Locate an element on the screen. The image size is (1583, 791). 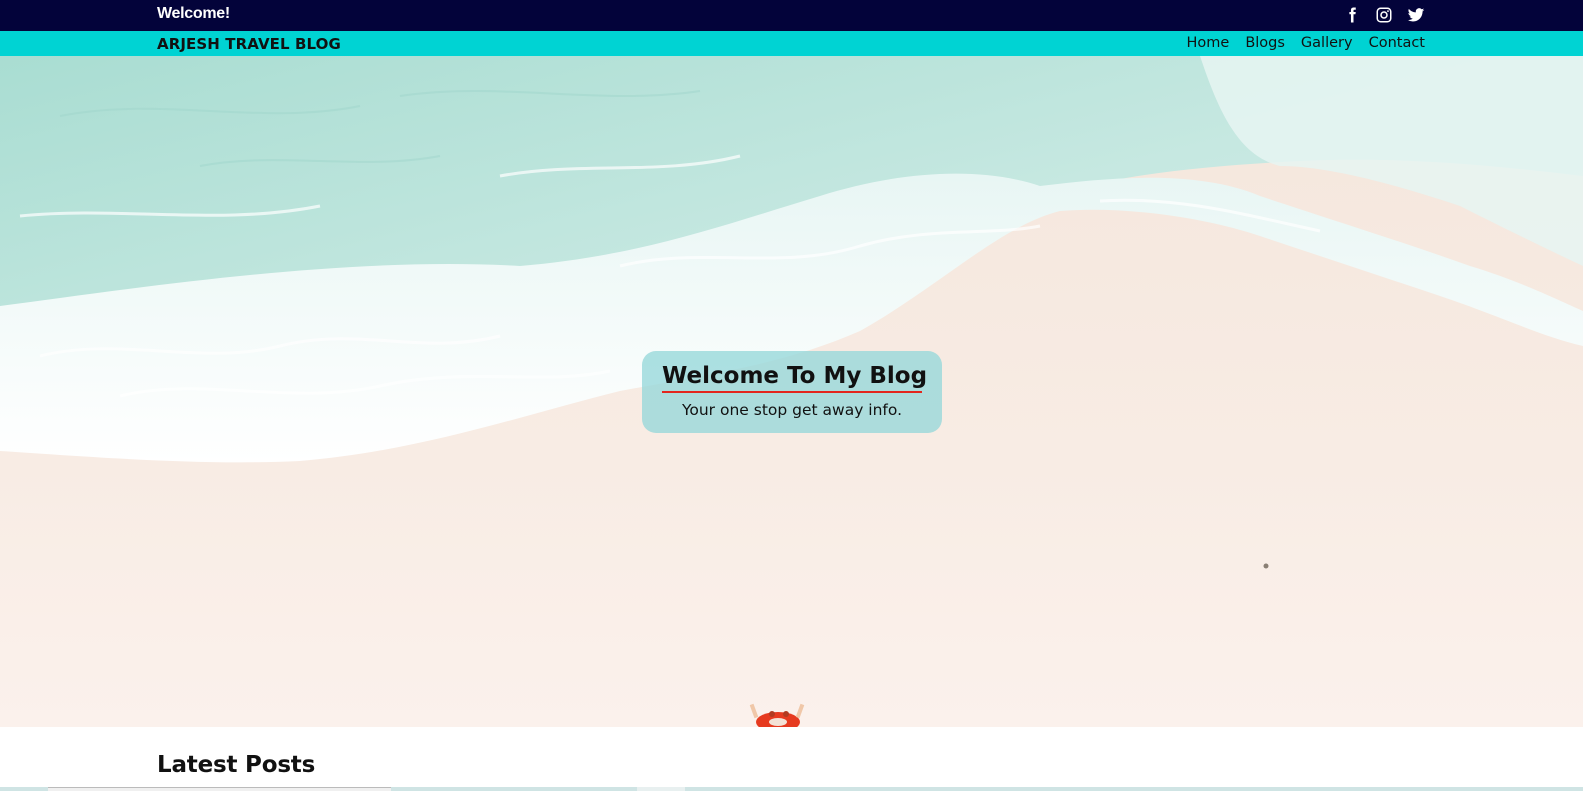
latest-posts-heading: Latest Posts is located at coordinates (236, 765).